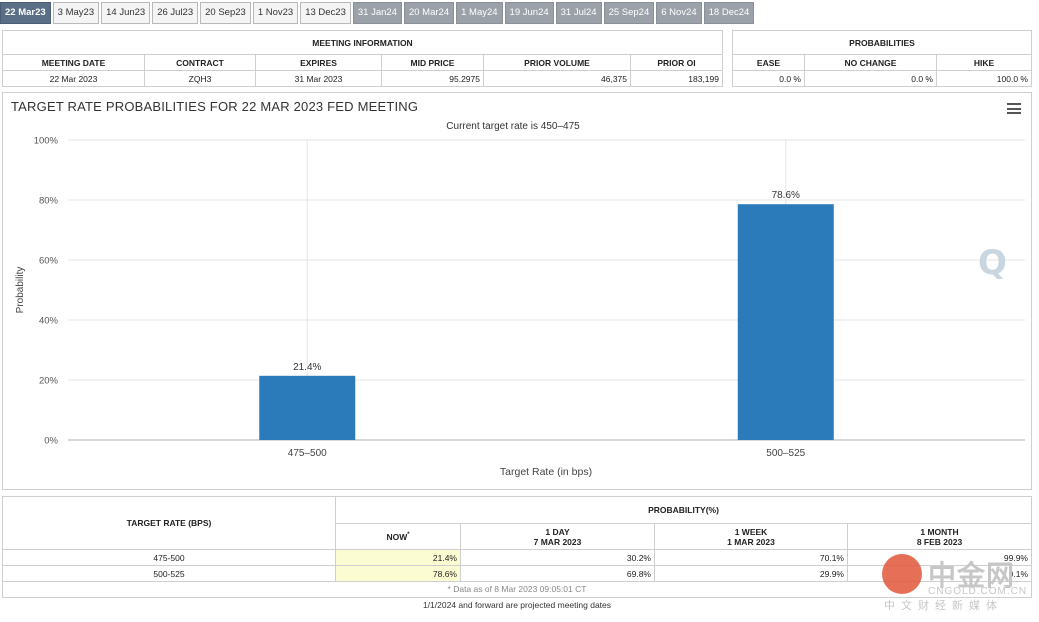 The image size is (1039, 622). I want to click on month-cell: 0.1%, so click(939, 573).